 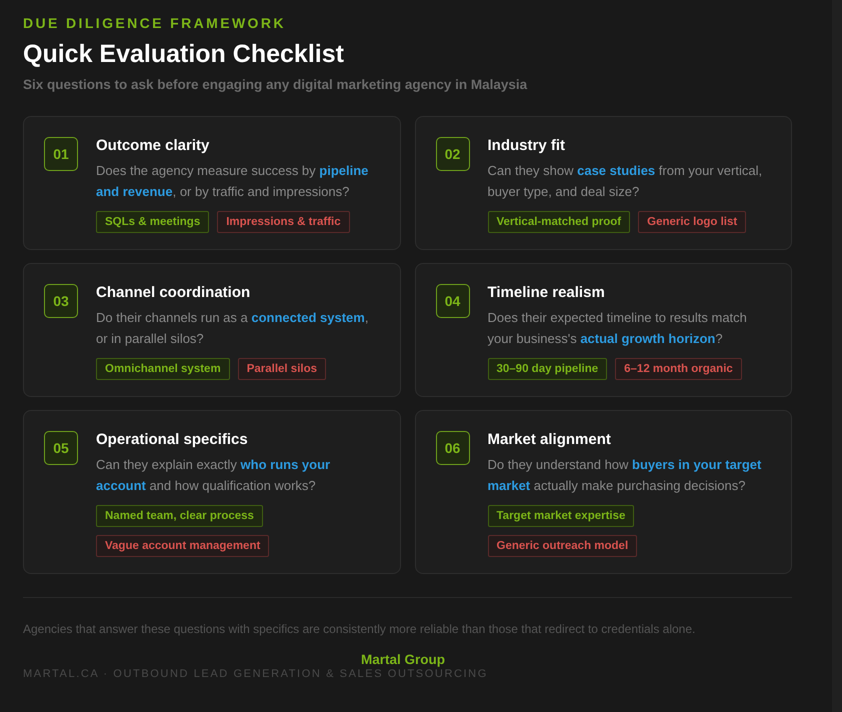 What do you see at coordinates (282, 369) in the screenshot?
I see `criteria-tag: Parallel silos` at bounding box center [282, 369].